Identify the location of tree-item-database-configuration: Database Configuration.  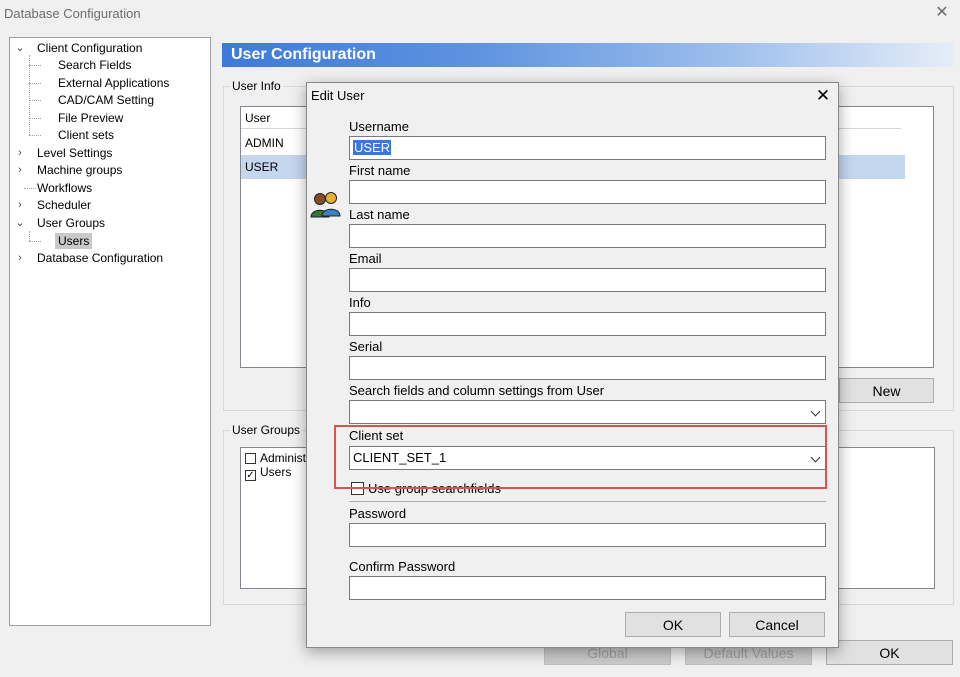
(100, 258).